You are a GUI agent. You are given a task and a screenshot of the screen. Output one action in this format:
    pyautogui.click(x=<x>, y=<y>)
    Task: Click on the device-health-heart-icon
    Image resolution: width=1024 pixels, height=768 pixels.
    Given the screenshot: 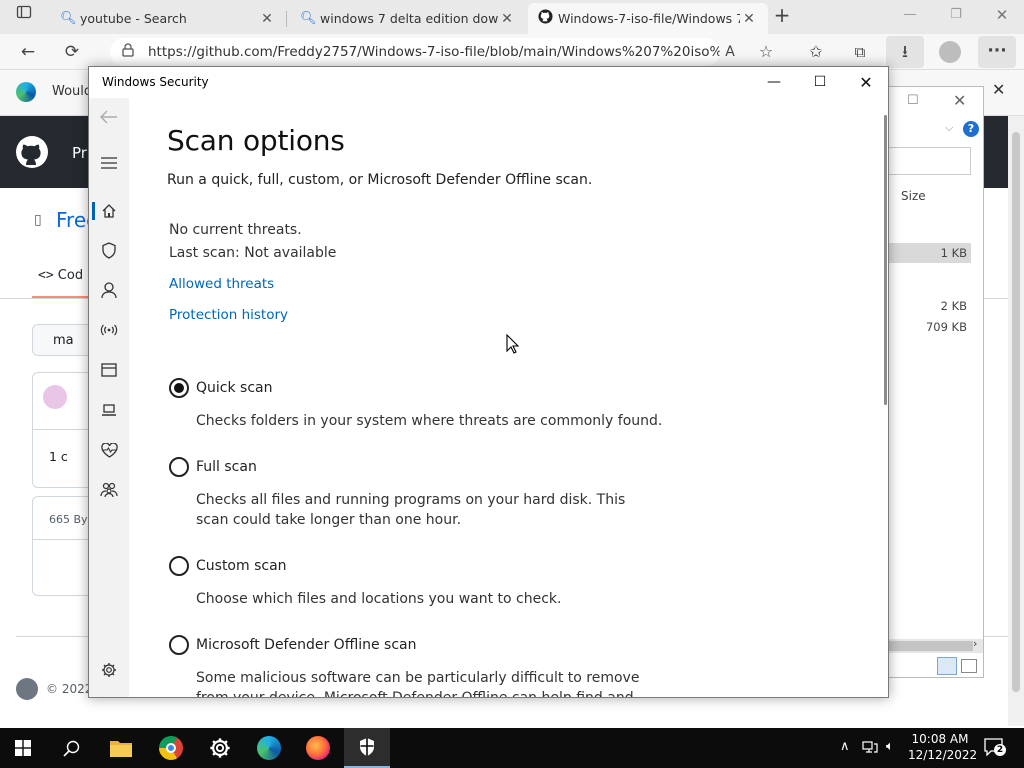 What is the action you would take?
    pyautogui.click(x=109, y=450)
    